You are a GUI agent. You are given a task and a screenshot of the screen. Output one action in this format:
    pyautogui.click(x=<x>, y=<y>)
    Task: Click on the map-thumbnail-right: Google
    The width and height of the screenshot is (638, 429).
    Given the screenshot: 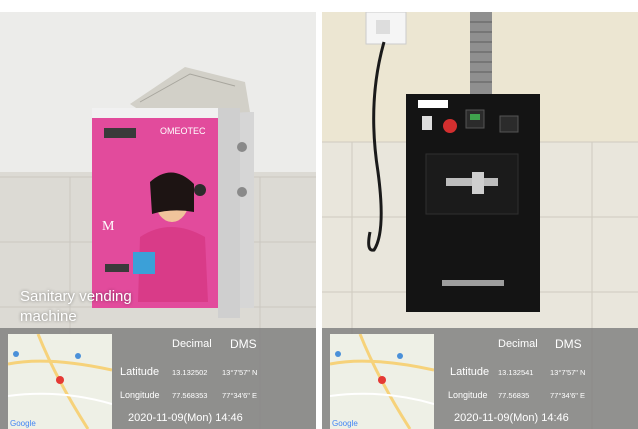 What is the action you would take?
    pyautogui.click(x=382, y=381)
    